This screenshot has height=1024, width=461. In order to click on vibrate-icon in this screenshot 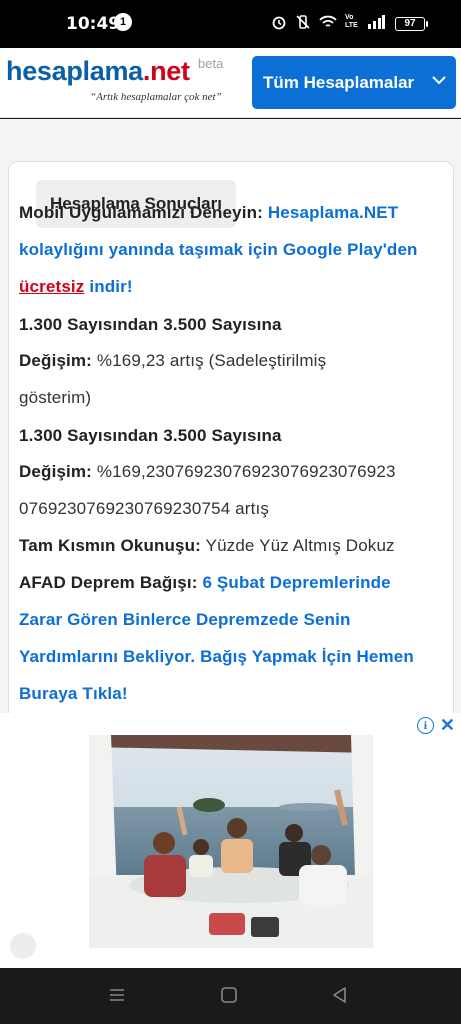, I will do `click(303, 22)`.